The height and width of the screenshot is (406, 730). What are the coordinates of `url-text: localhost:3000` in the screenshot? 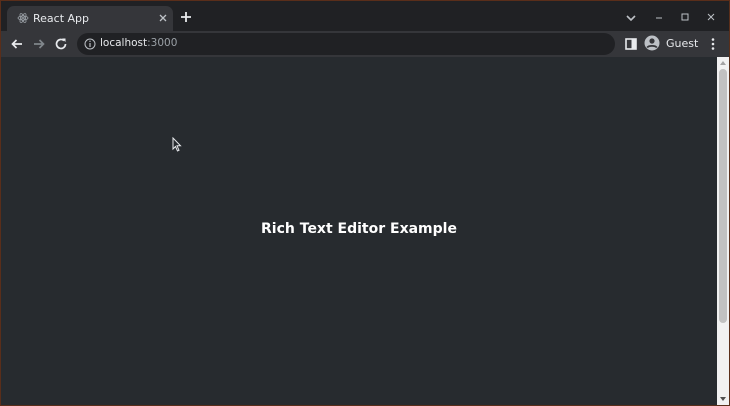 It's located at (138, 43).